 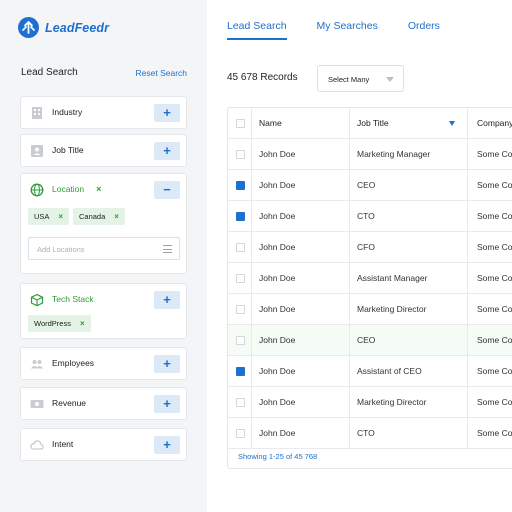 I want to click on reset-search-link: Reset Search, so click(x=162, y=73).